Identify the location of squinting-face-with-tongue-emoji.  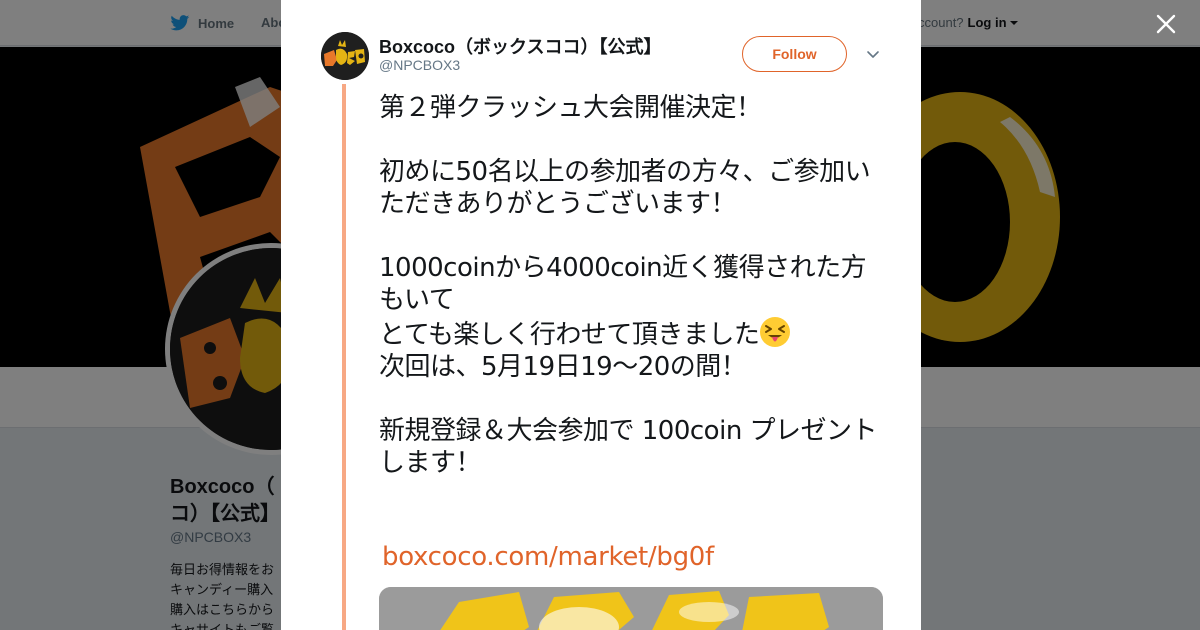
(775, 332).